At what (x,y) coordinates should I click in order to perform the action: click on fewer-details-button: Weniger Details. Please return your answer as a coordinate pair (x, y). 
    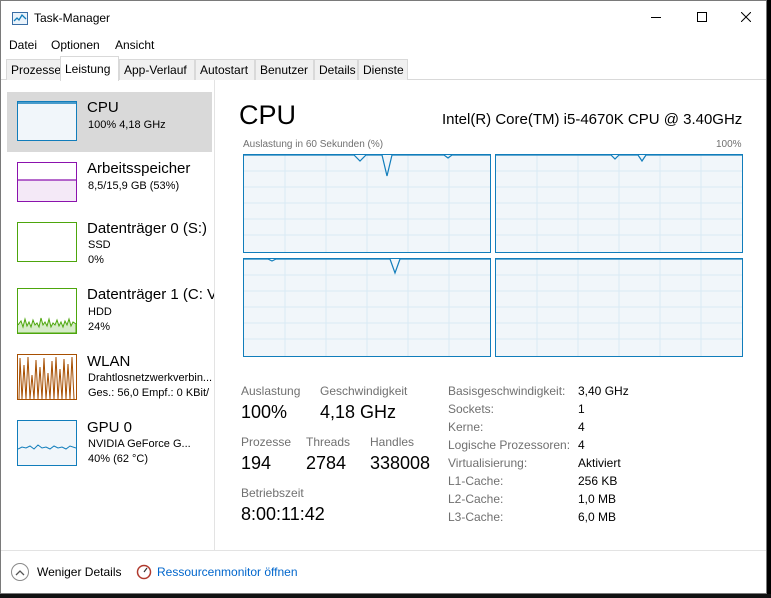
    Looking at the image, I should click on (79, 572).